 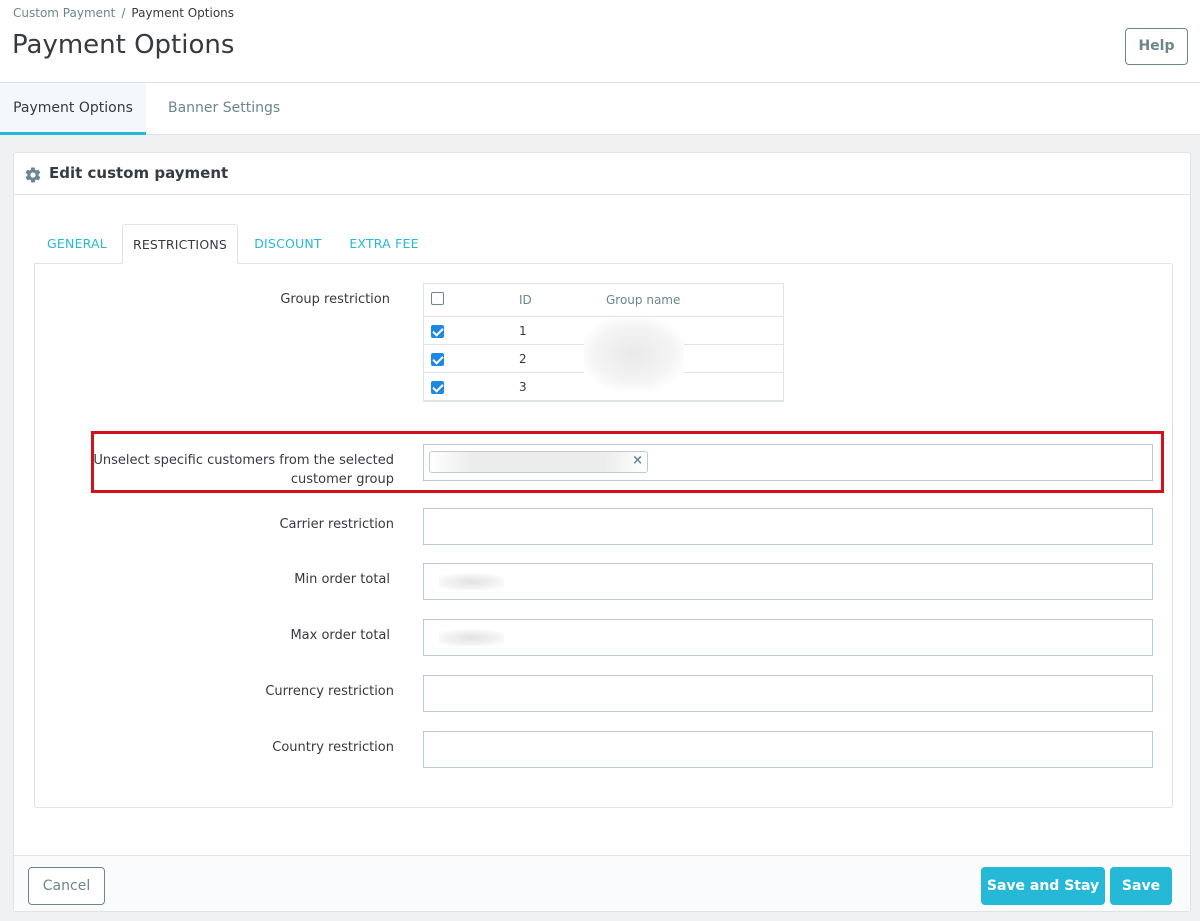 What do you see at coordinates (788, 693) in the screenshot?
I see `currency-restriction-input` at bounding box center [788, 693].